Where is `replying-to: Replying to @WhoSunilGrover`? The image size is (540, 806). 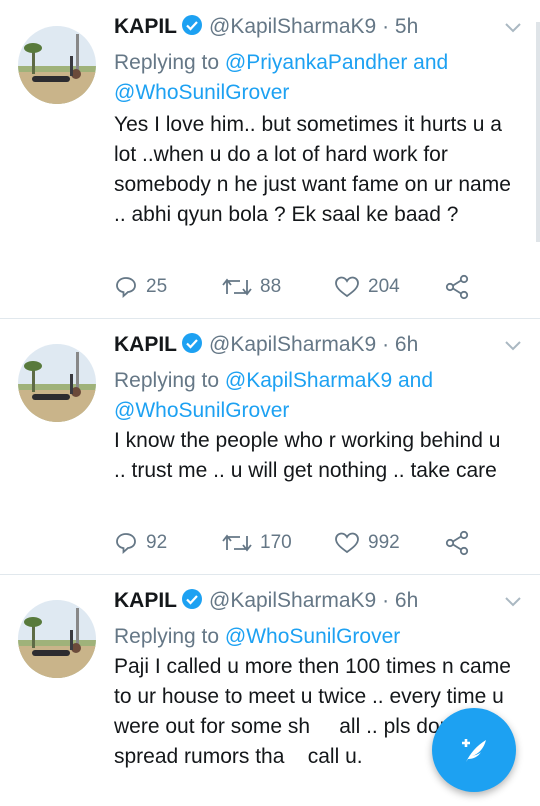 replying-to: Replying to @WhoSunilGrover is located at coordinates (257, 636).